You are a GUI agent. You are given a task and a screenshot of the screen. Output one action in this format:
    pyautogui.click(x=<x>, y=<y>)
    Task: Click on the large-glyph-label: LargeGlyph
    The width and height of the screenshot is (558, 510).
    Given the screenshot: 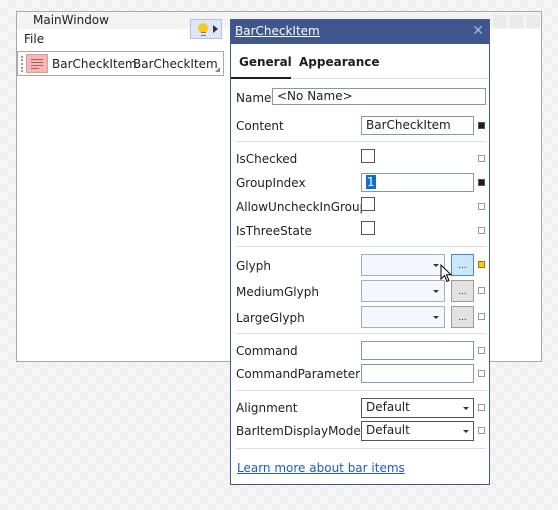 What is the action you would take?
    pyautogui.click(x=270, y=318)
    